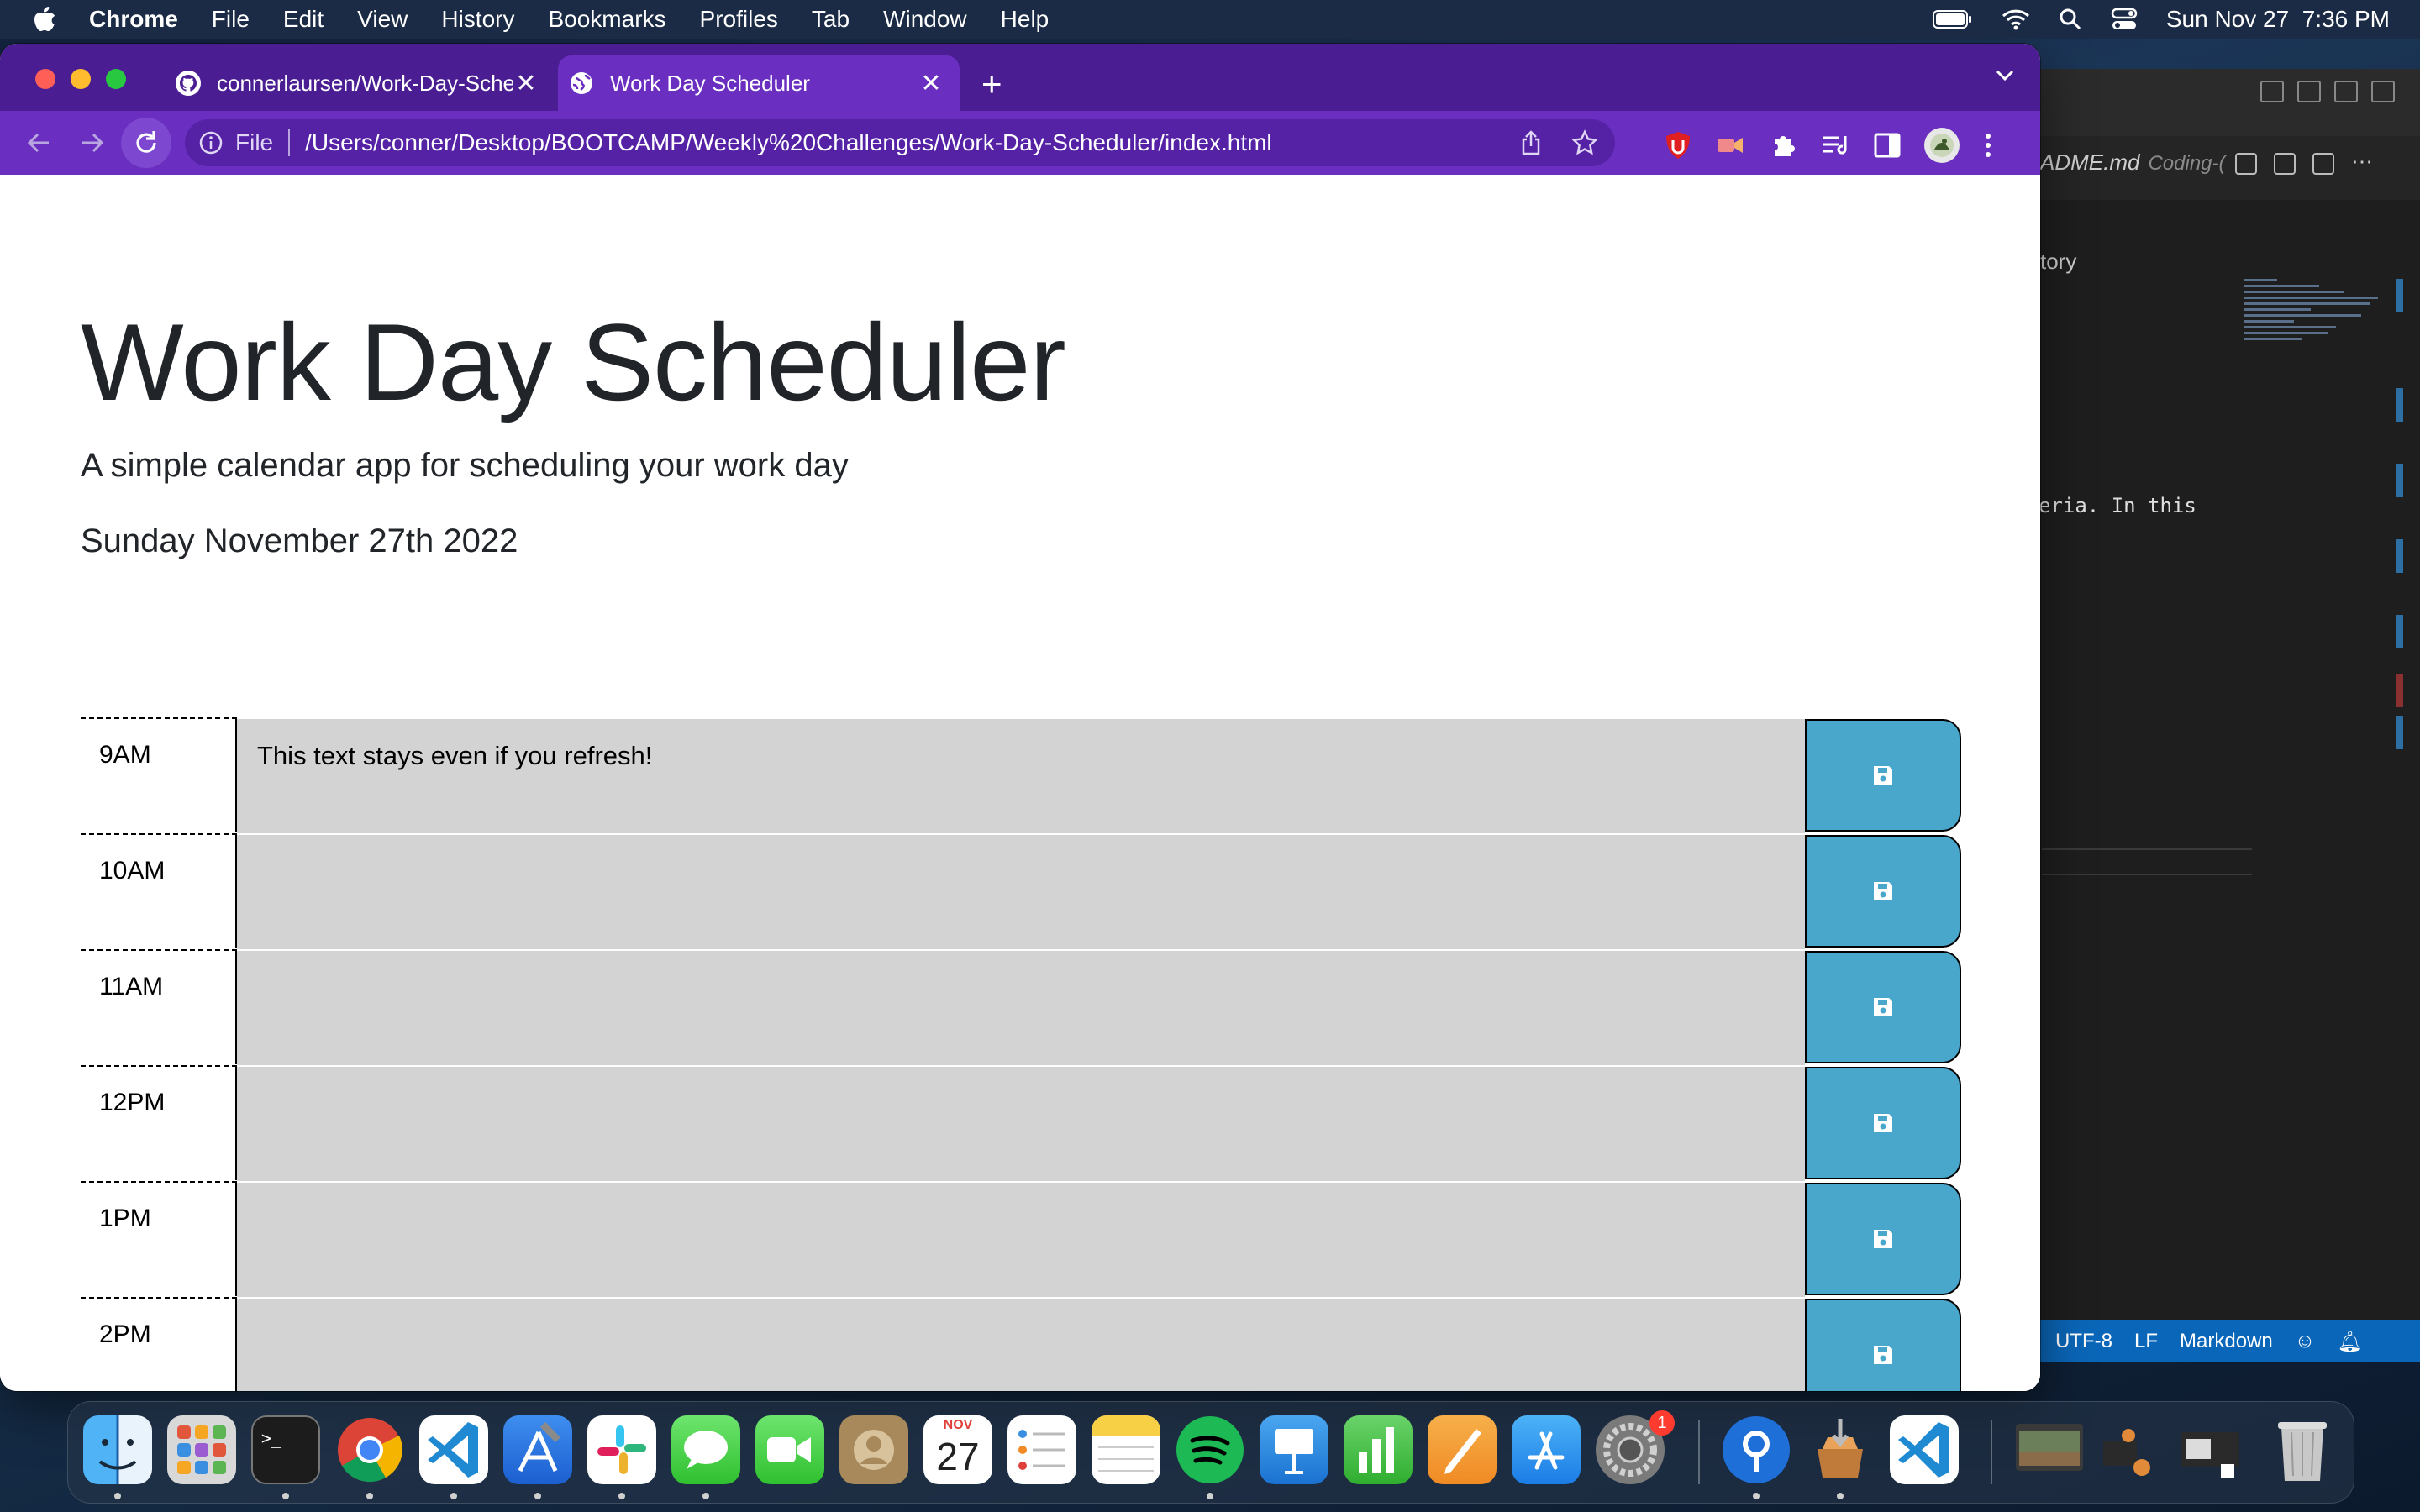 The width and height of the screenshot is (2420, 1512). What do you see at coordinates (1463, 1449) in the screenshot?
I see `pages-icon` at bounding box center [1463, 1449].